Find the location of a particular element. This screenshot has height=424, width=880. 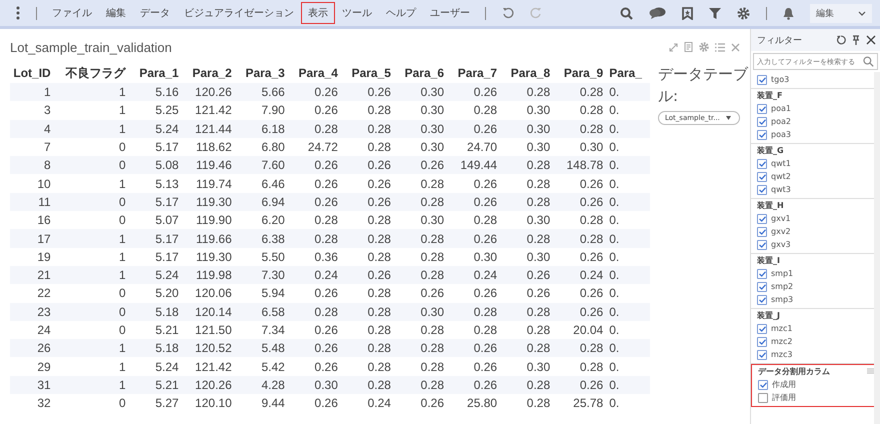

table-cell: 5.27 is located at coordinates (155, 403).